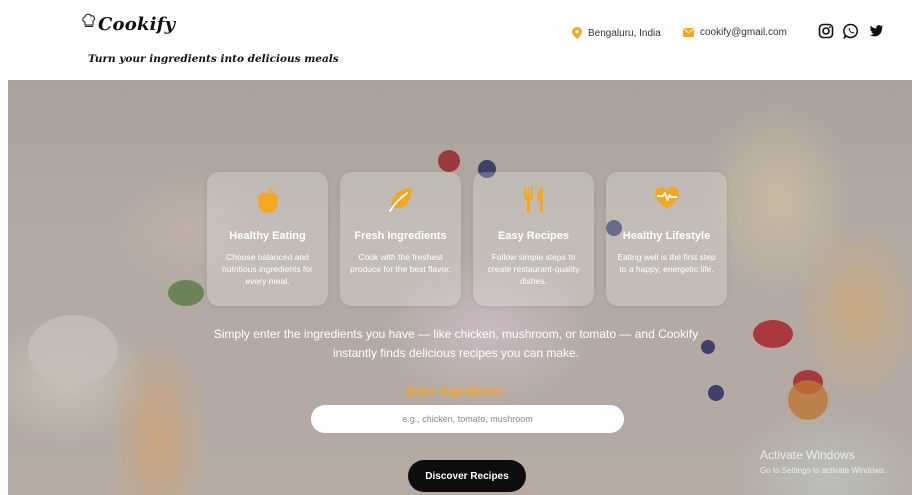  I want to click on discover-recipes-button: Discover Recipes, so click(467, 476).